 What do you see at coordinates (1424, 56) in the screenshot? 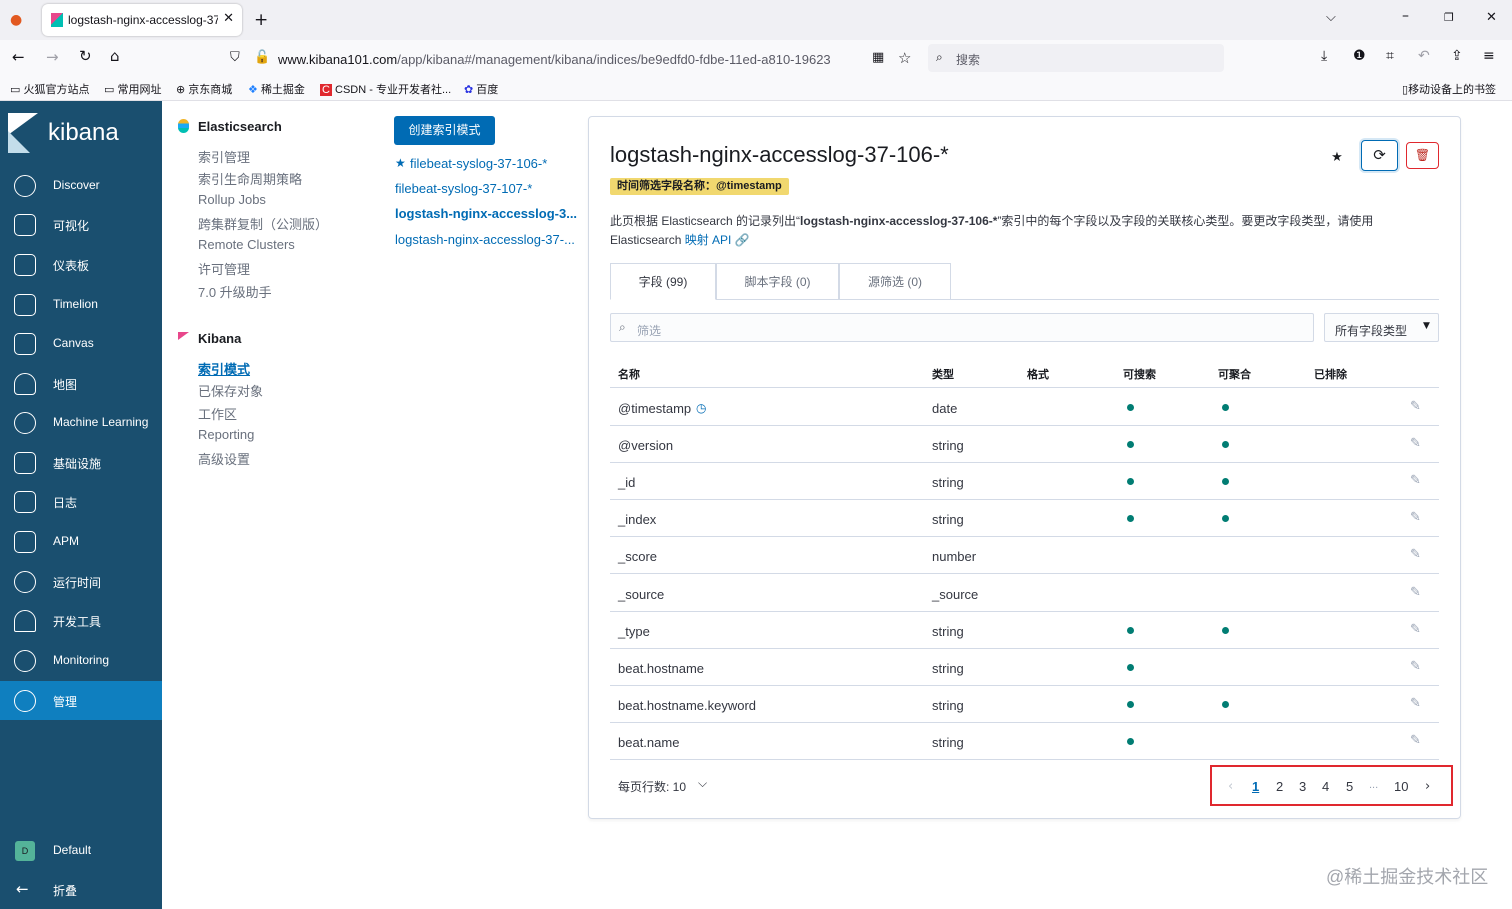
I see `undo-icon: ↶` at bounding box center [1424, 56].